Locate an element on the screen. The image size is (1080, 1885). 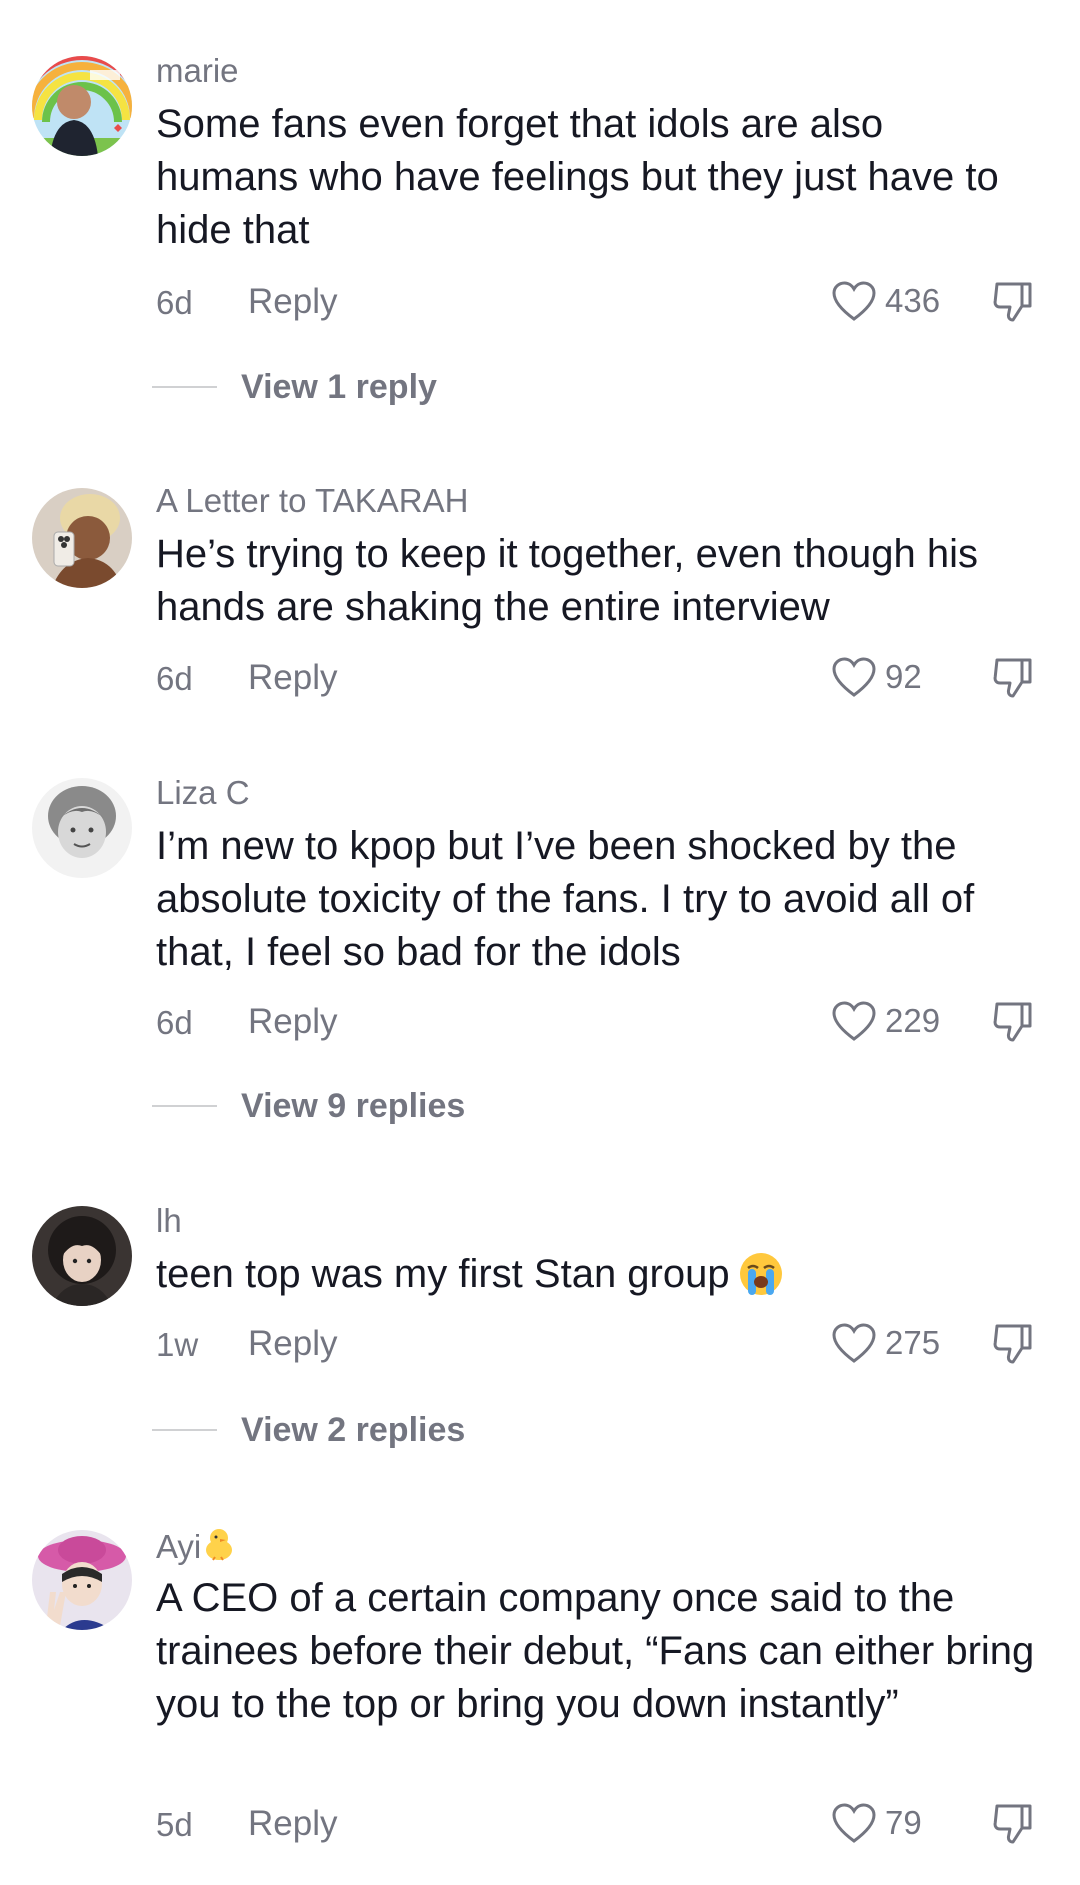
like-button: 436 is located at coordinates (885, 301).